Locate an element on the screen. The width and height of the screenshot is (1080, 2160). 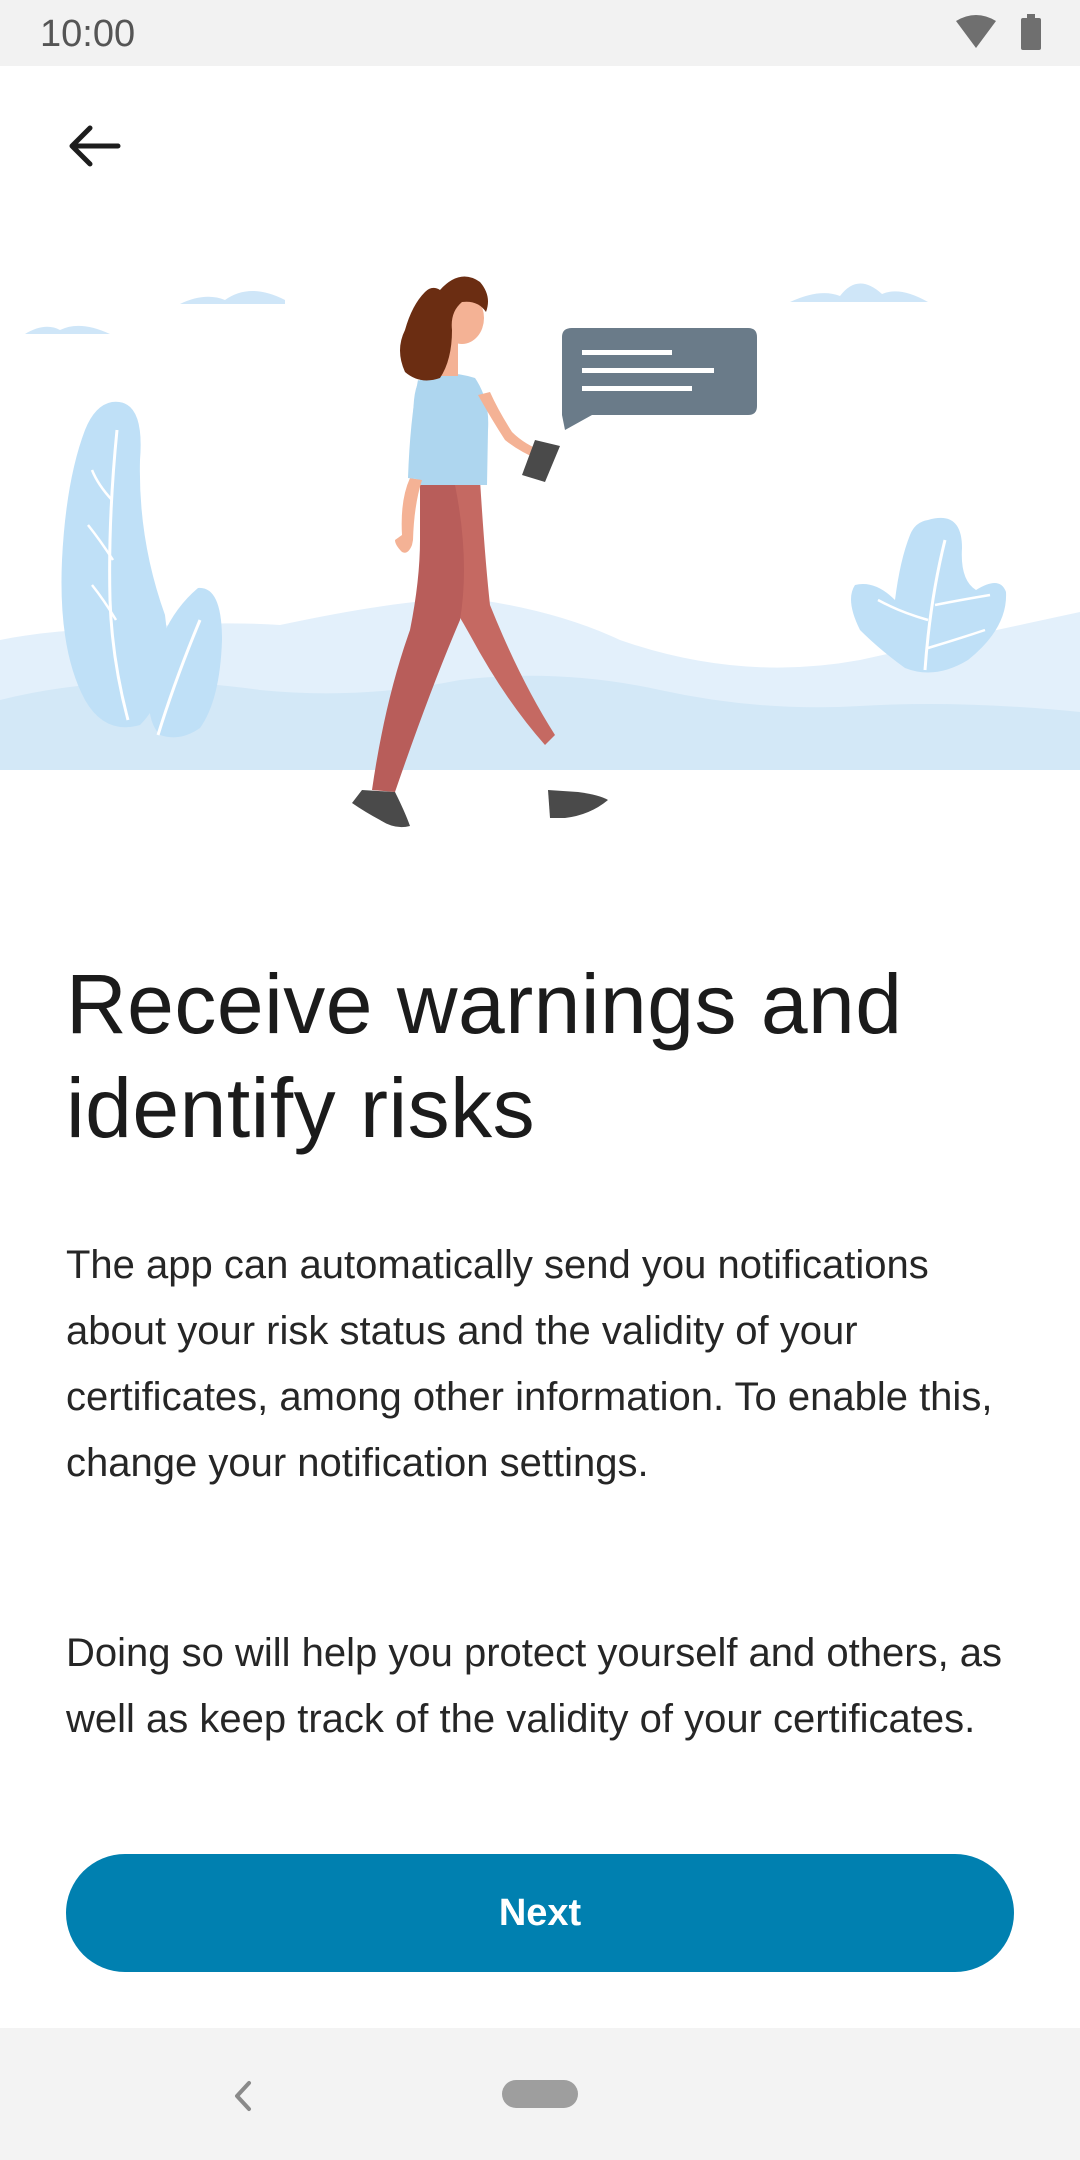
next-button: Next is located at coordinates (540, 1913).